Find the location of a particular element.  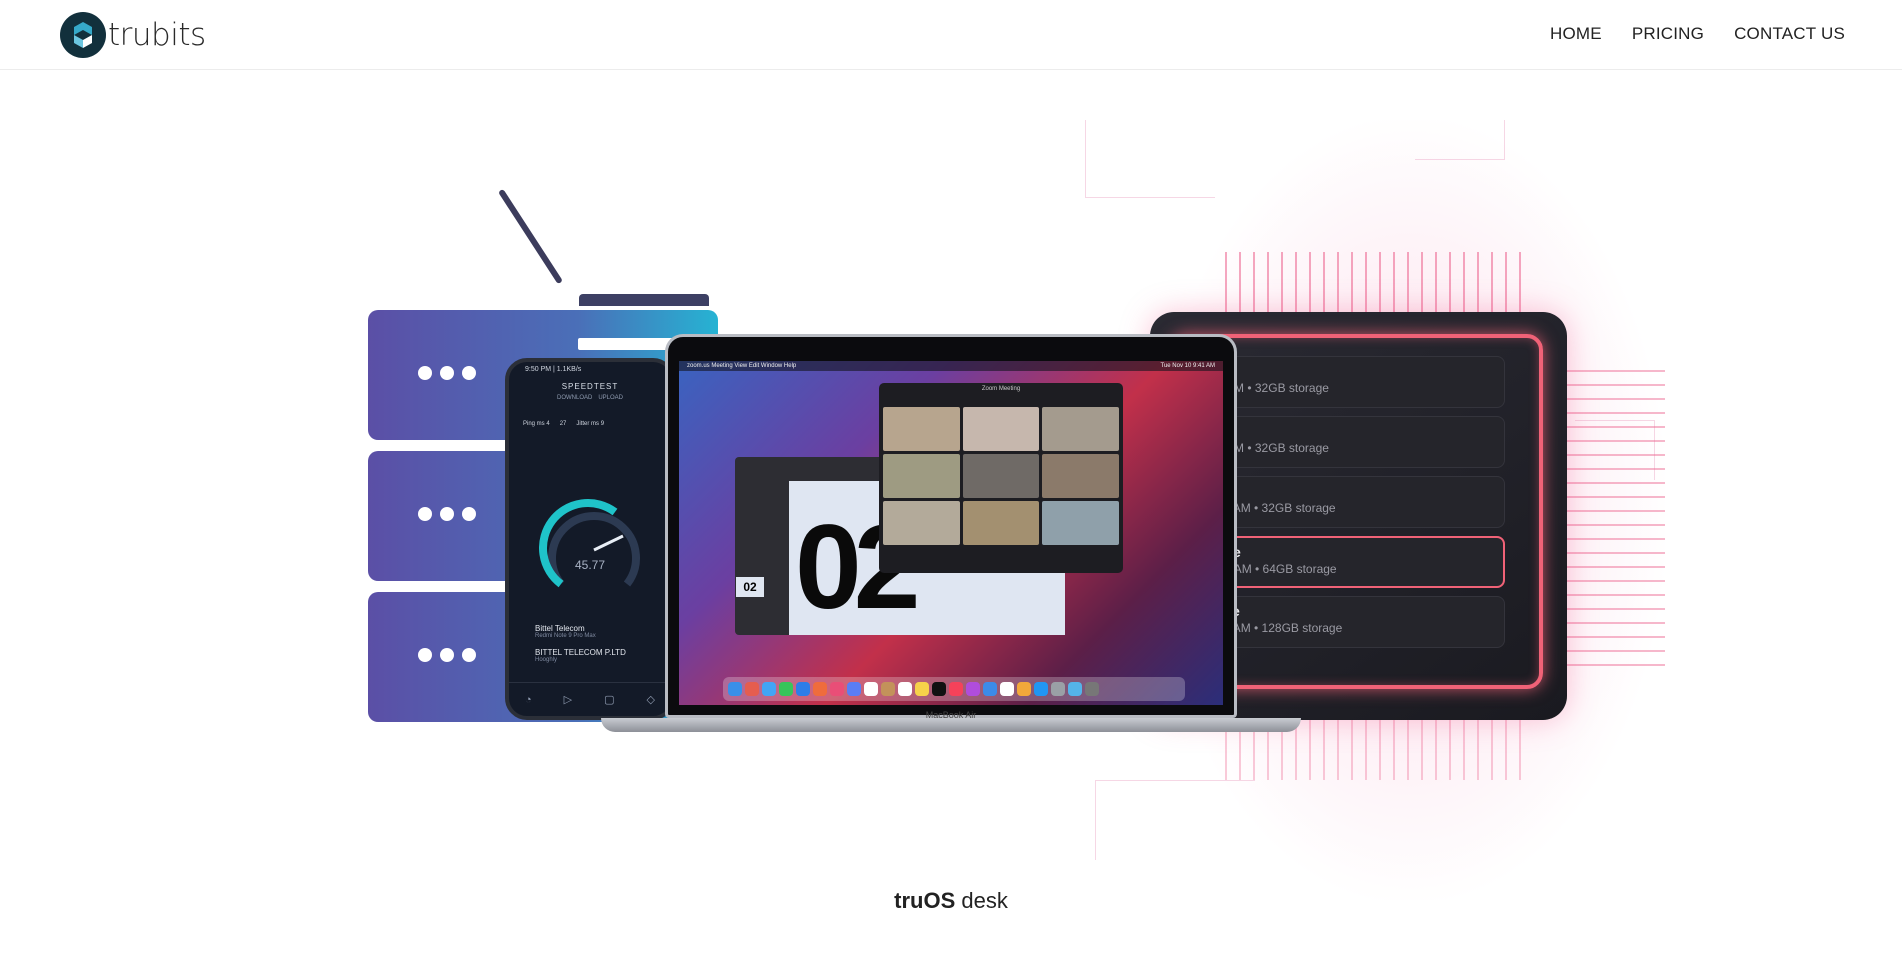

speedtest-metrics: Ping ms 4 27 Jitter ms 9 is located at coordinates (590, 424).